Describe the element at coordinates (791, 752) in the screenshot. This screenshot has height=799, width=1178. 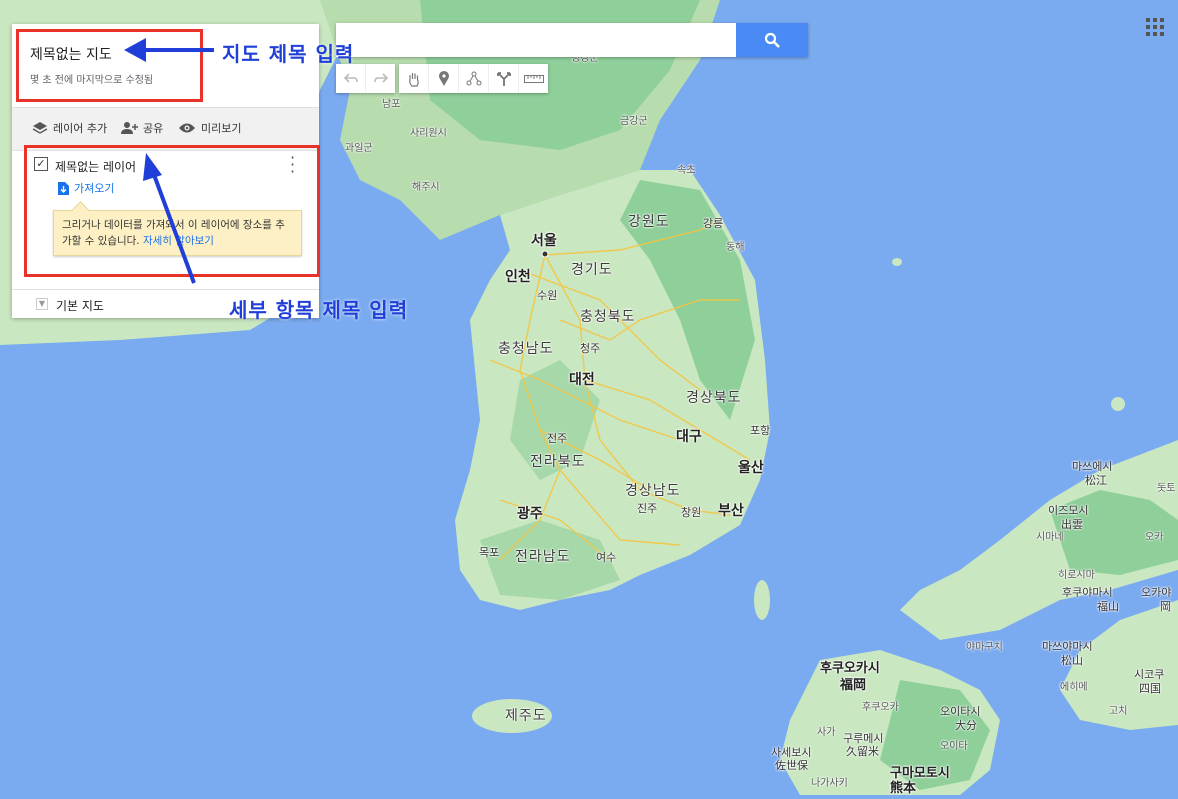
I see `map-label-sasebo: 사세보시` at that location.